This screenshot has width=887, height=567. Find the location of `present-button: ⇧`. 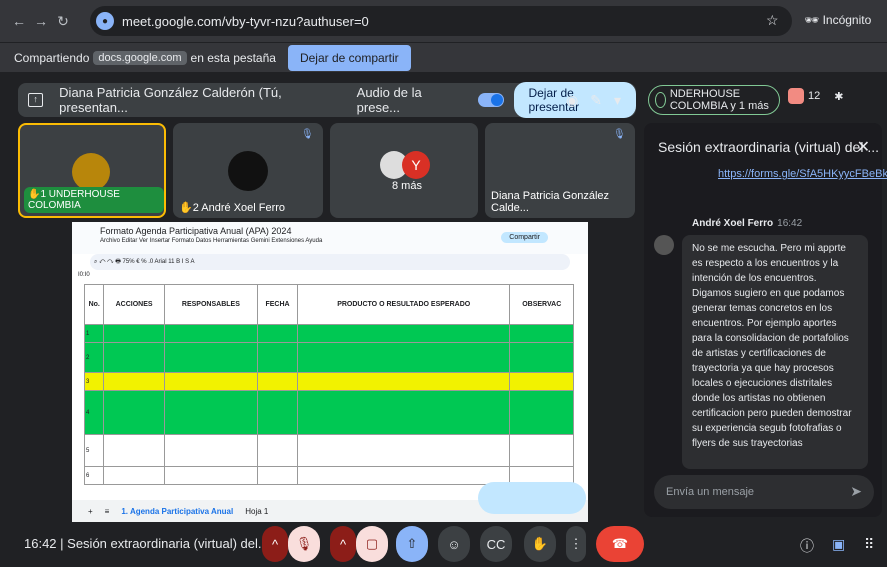

present-button: ⇧ is located at coordinates (412, 544).